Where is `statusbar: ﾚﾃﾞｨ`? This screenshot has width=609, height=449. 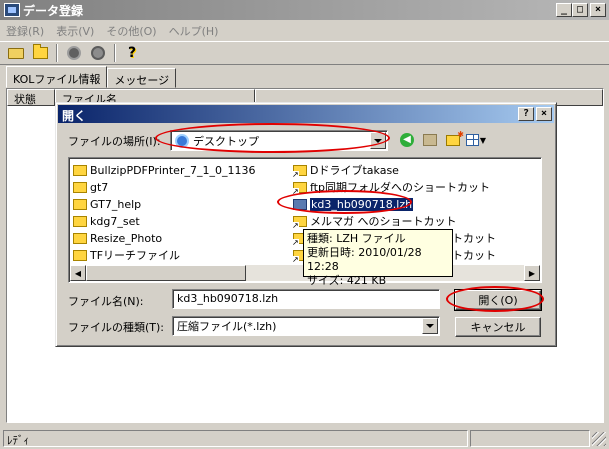 statusbar: ﾚﾃﾞｨ is located at coordinates (304, 438).